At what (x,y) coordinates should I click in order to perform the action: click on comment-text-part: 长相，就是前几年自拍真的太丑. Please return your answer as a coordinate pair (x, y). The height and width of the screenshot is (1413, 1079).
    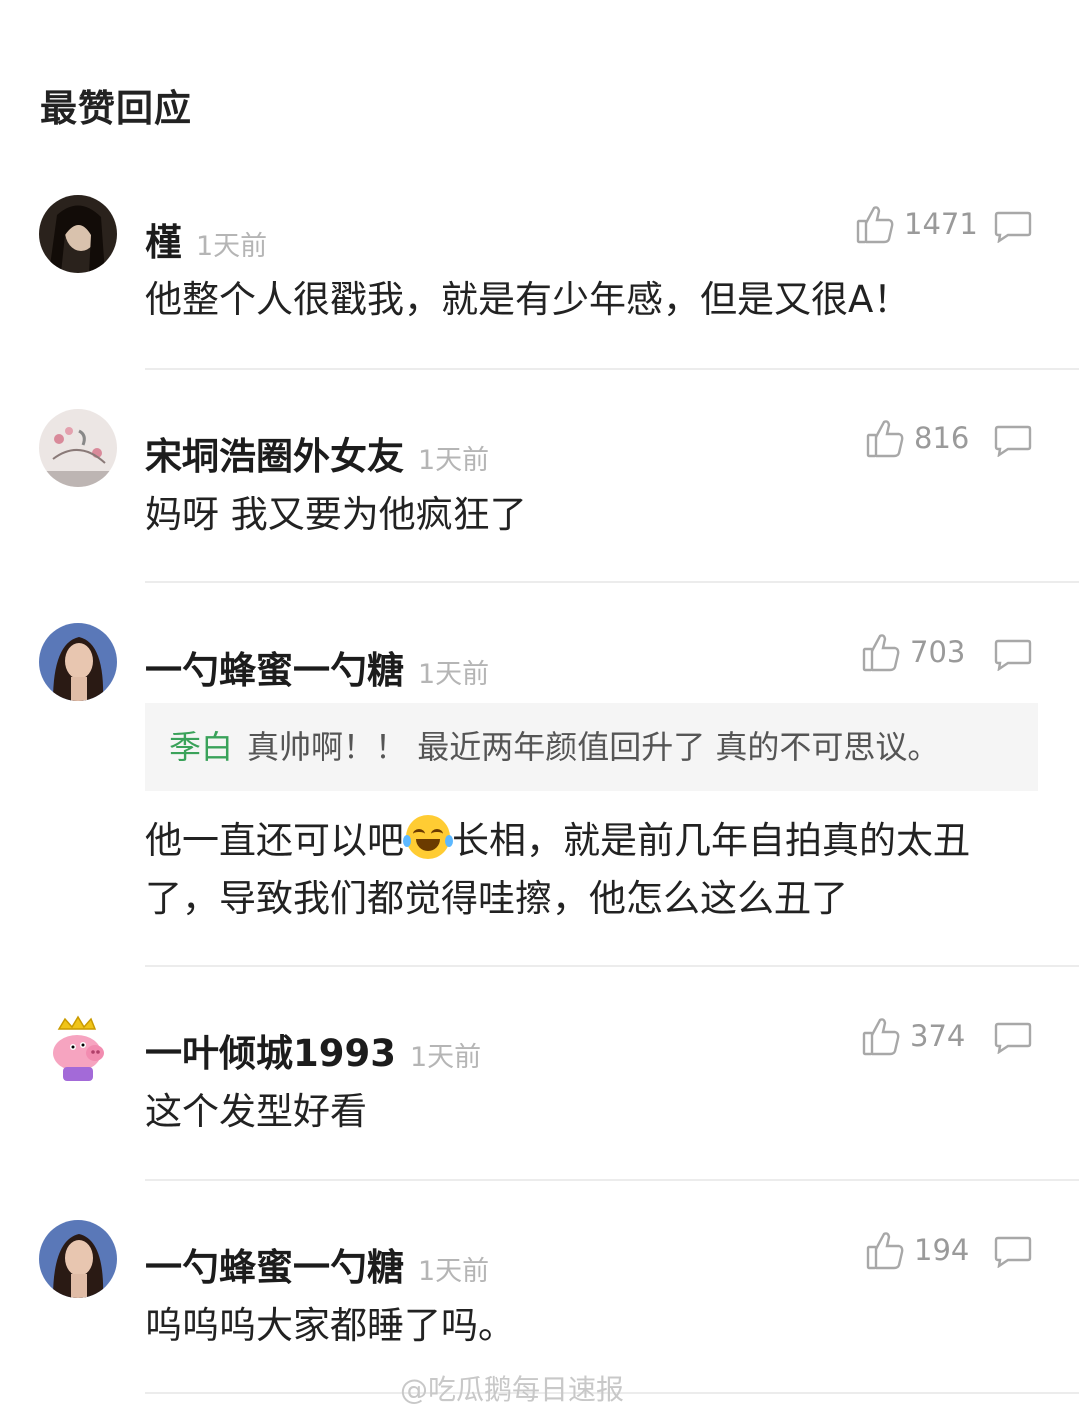
    Looking at the image, I should click on (711, 840).